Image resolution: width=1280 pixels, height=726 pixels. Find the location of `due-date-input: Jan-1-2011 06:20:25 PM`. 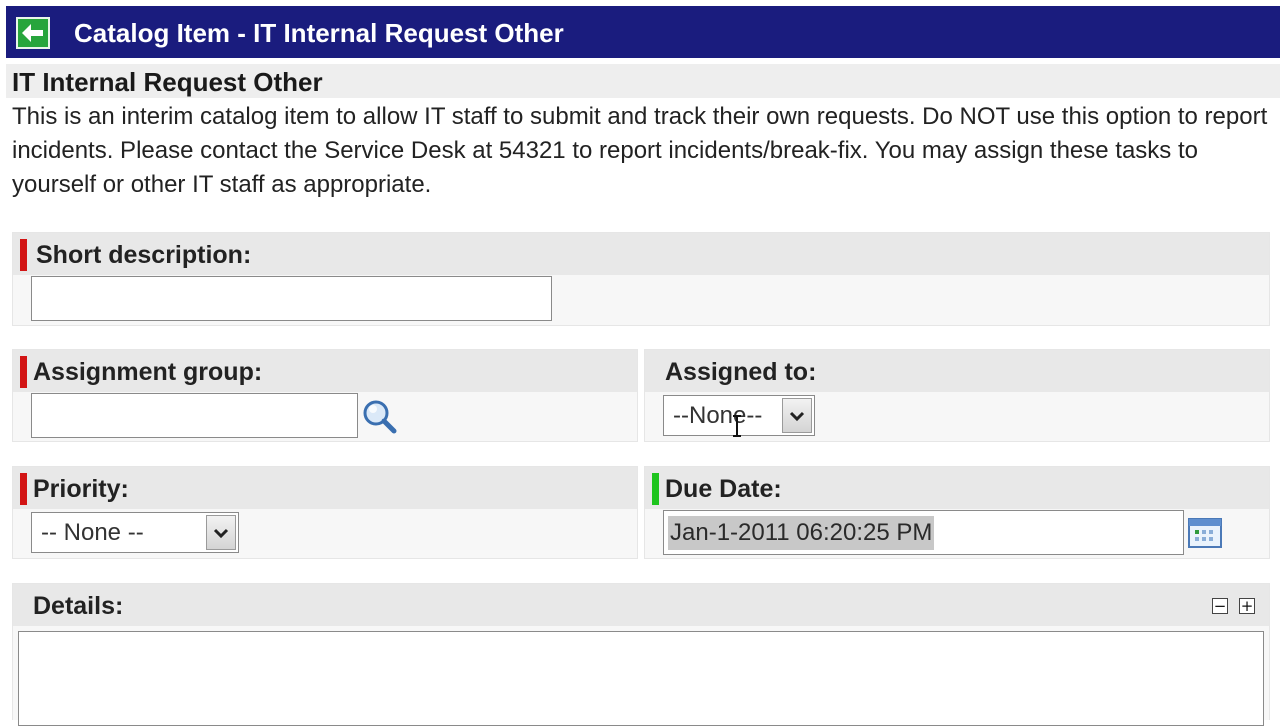

due-date-input: Jan-1-2011 06:20:25 PM is located at coordinates (923, 532).